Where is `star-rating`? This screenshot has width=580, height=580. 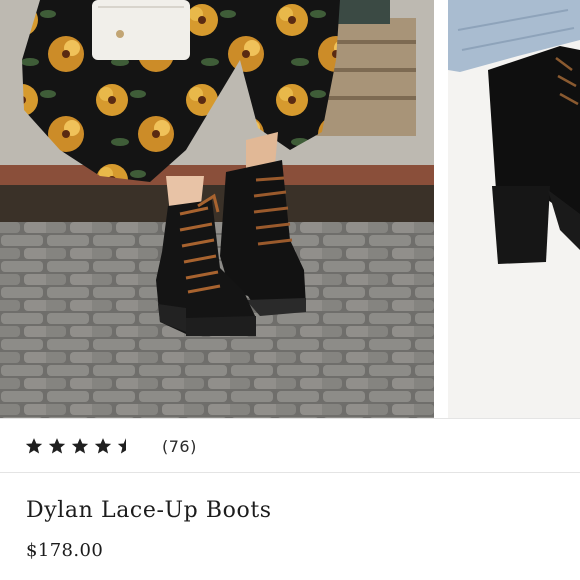 star-rating is located at coordinates (80, 446).